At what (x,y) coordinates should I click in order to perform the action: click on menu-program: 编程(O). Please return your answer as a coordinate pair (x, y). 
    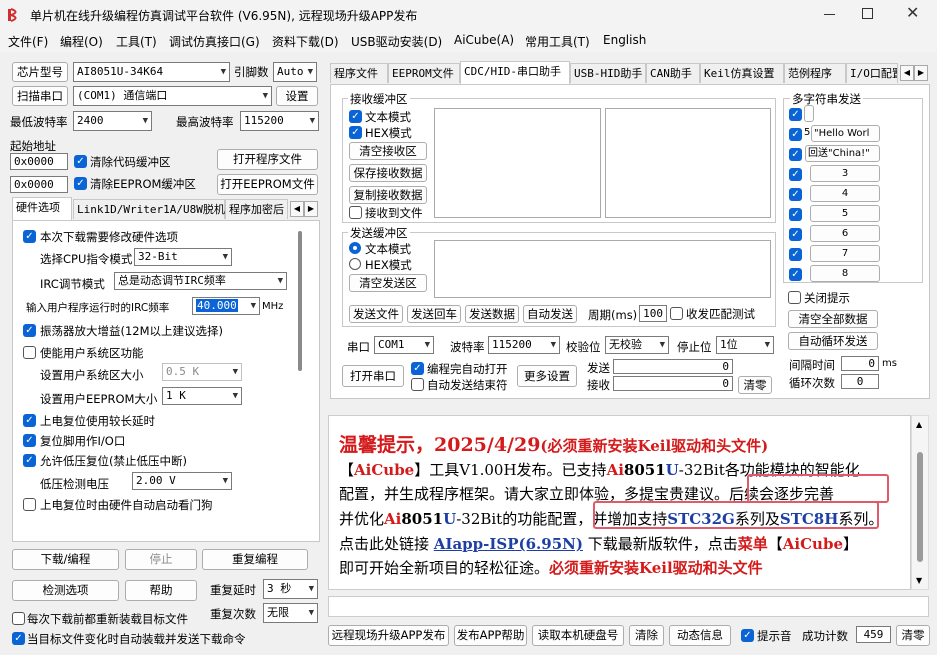
    Looking at the image, I should click on (81, 41).